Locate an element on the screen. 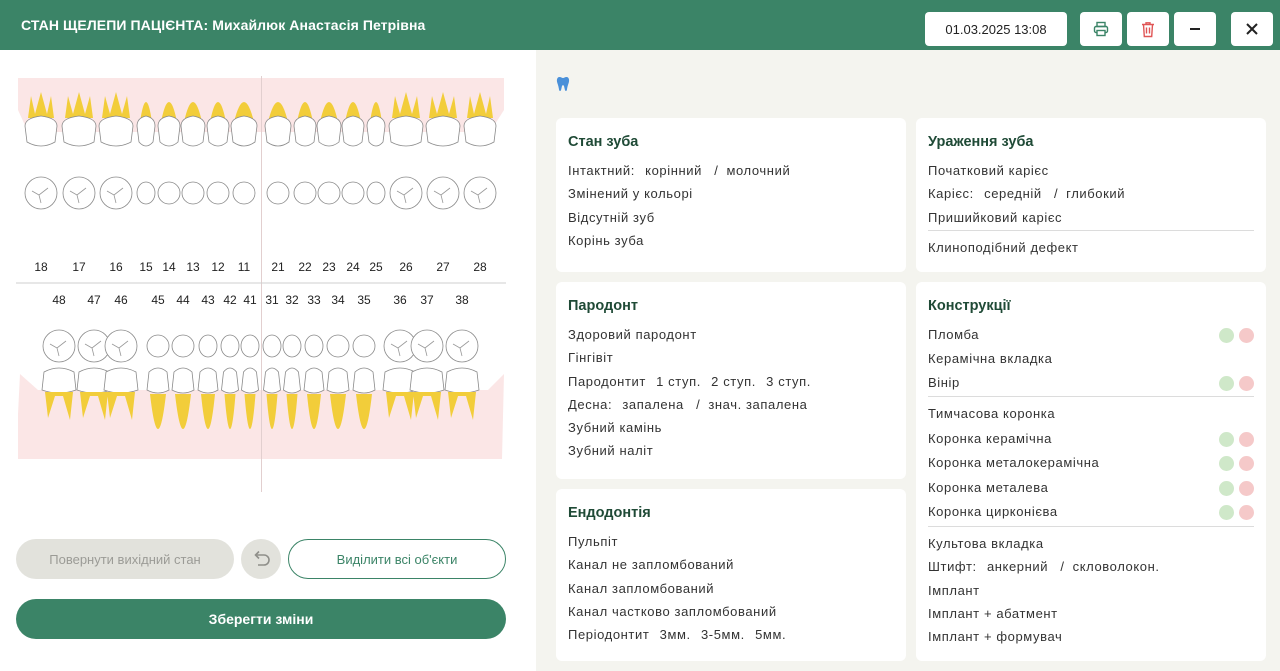 Image resolution: width=1280 pixels, height=671 pixels. option-discolored: Змінений у кольорі is located at coordinates (731, 193).